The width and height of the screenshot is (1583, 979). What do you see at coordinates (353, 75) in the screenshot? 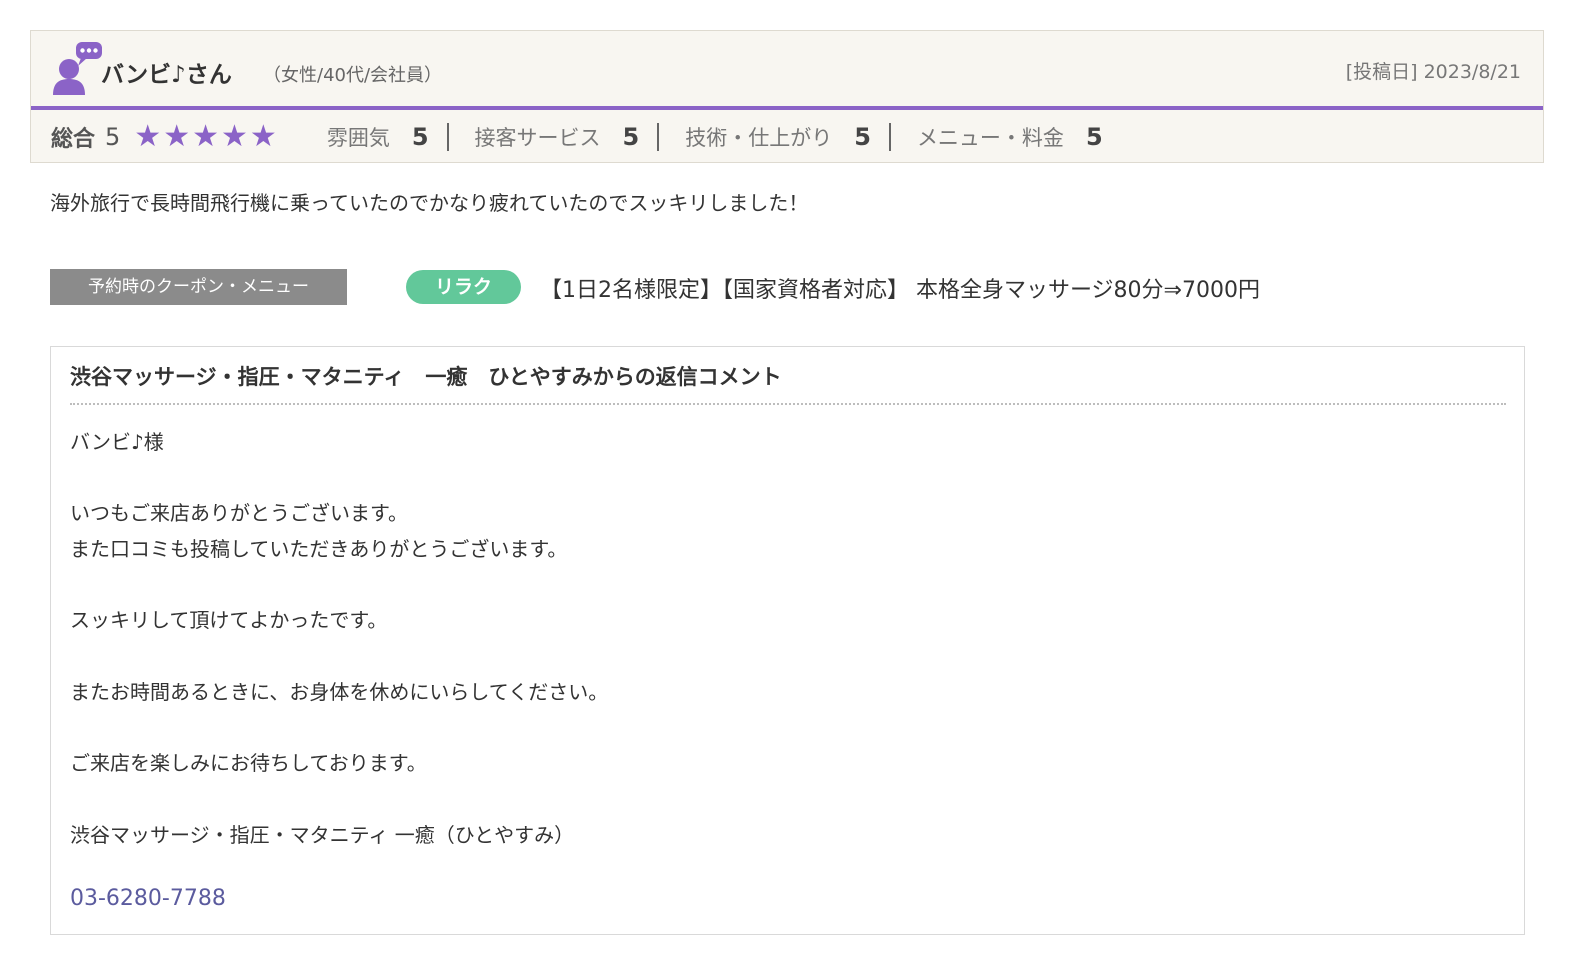
I see `reviewer-attributes: （女性/40代/会社員）` at bounding box center [353, 75].